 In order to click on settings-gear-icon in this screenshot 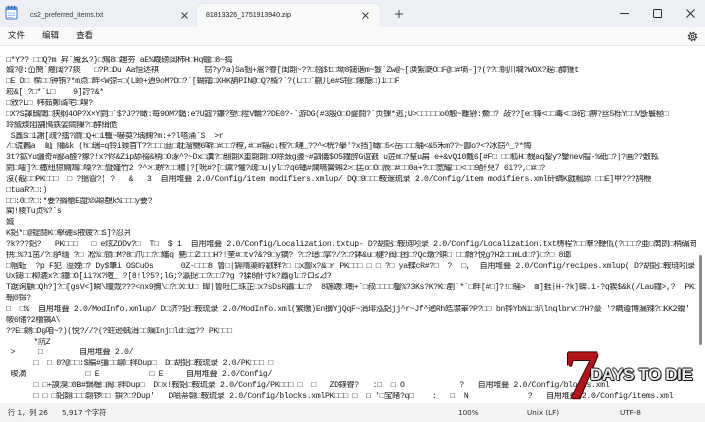, I will do `click(692, 36)`.